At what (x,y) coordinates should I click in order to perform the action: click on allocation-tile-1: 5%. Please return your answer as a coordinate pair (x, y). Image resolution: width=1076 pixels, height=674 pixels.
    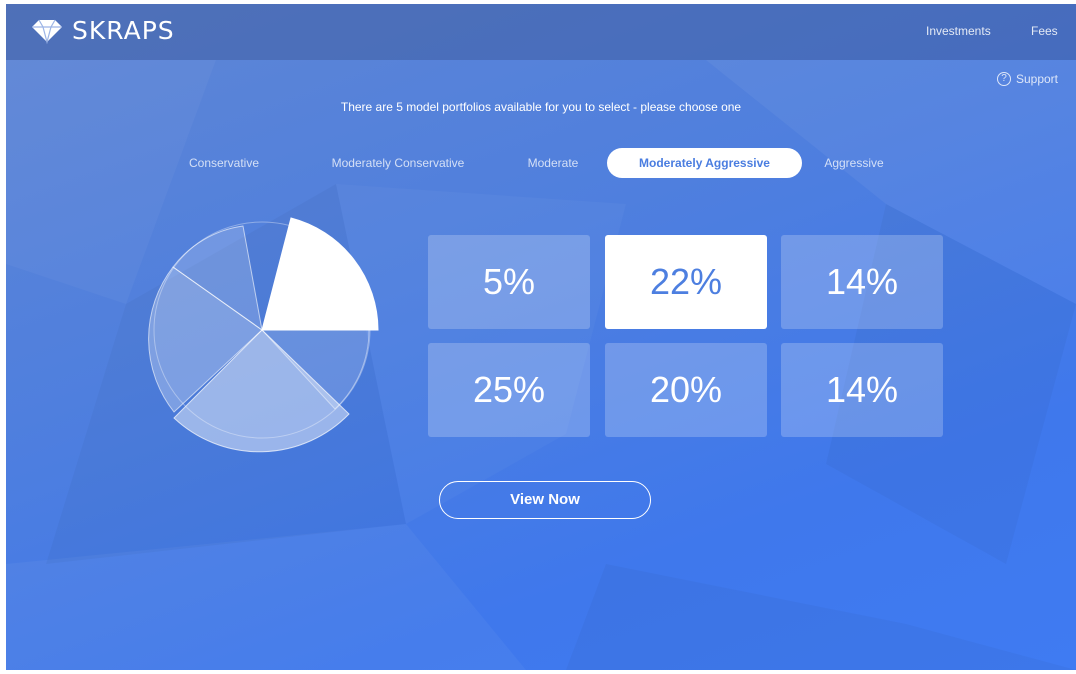
    Looking at the image, I should click on (509, 282).